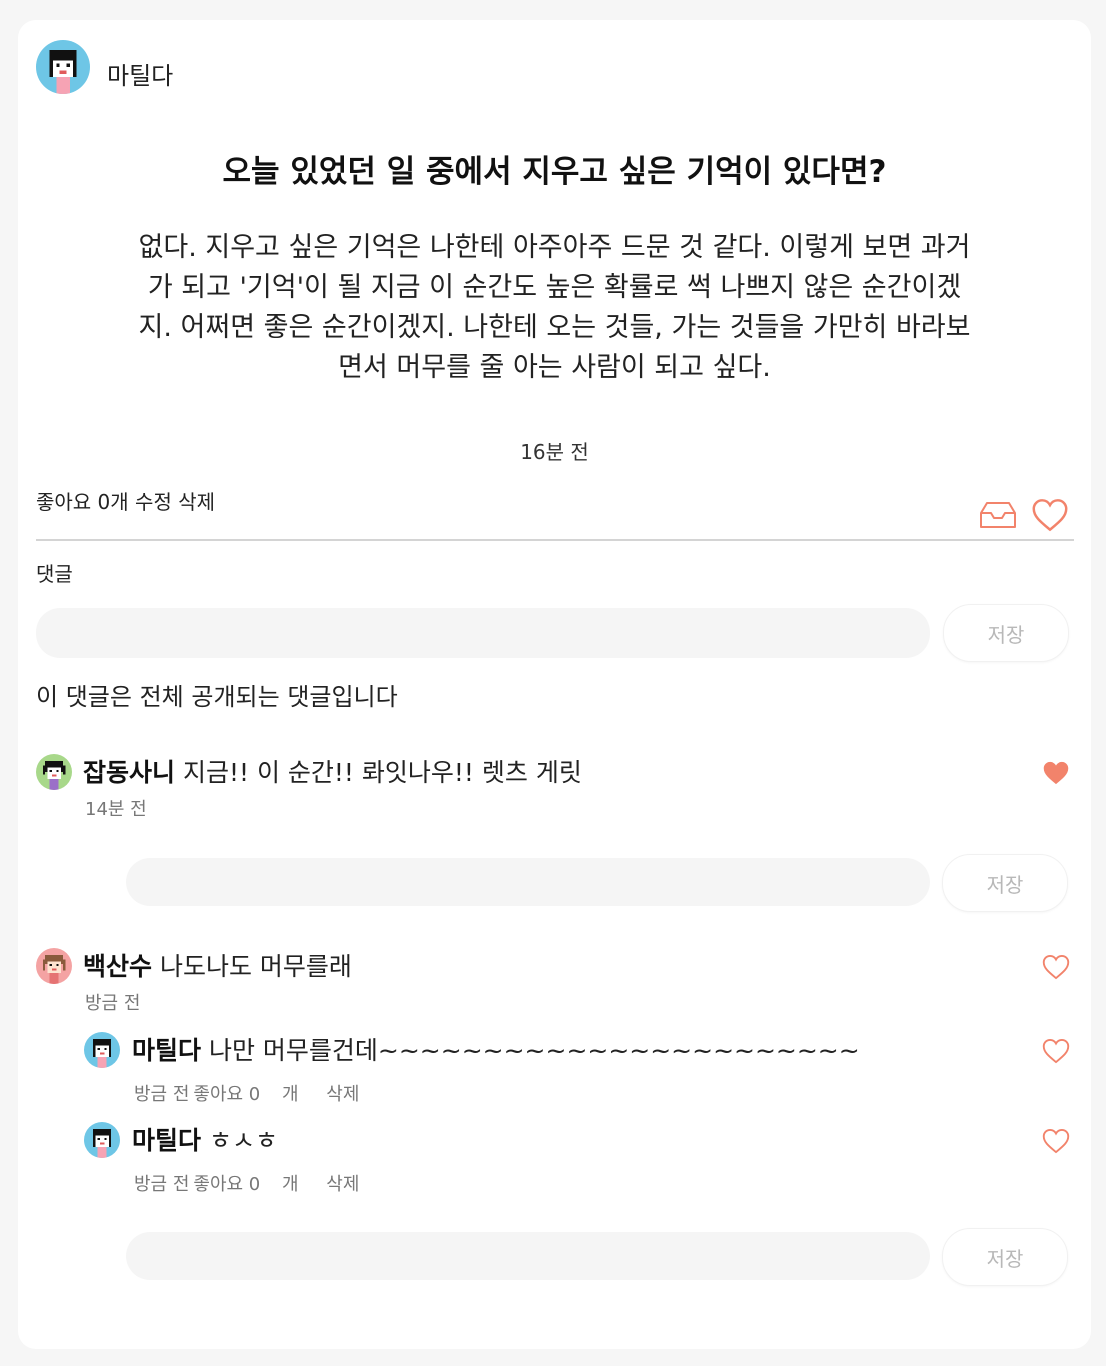  What do you see at coordinates (116, 809) in the screenshot?
I see `comment-time: 14분 전` at bounding box center [116, 809].